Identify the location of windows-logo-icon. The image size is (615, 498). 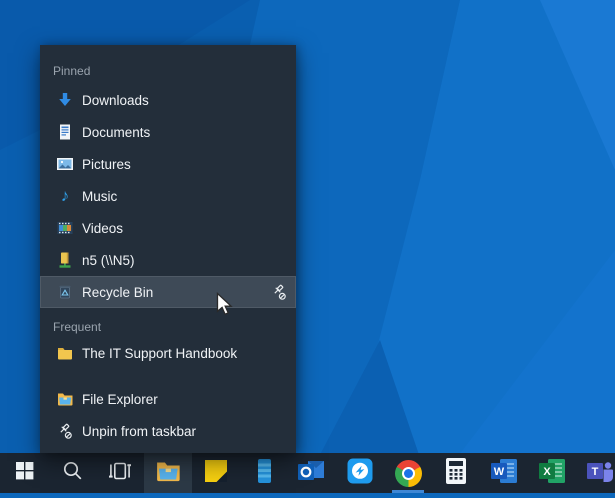
(24, 473).